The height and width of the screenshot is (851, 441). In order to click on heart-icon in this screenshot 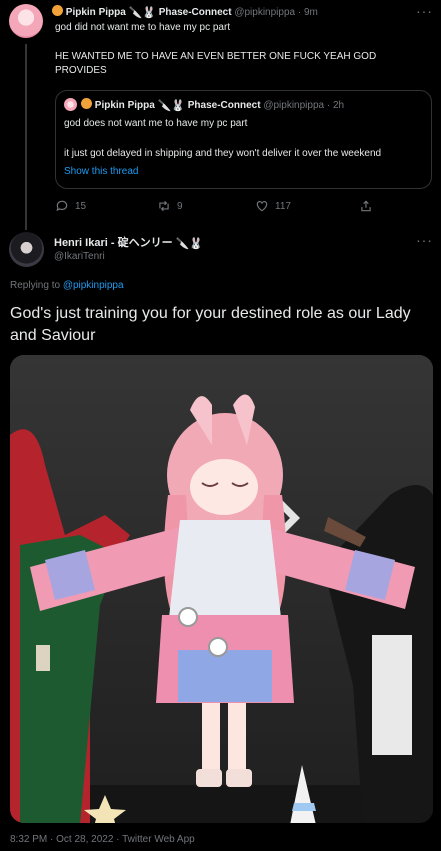, I will do `click(262, 206)`.